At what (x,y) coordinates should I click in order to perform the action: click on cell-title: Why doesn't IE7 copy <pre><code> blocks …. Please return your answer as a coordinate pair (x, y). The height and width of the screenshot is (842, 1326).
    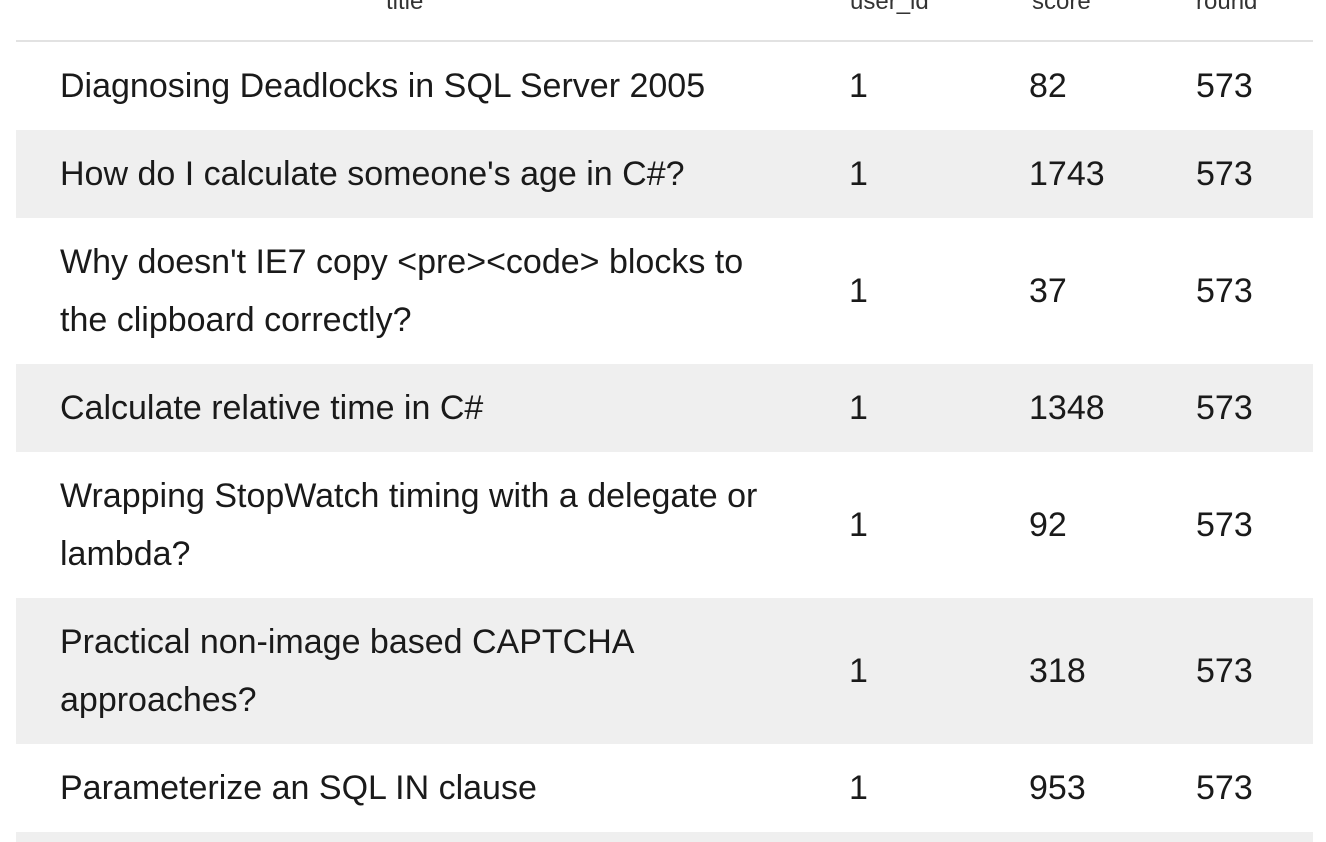
    Looking at the image, I should click on (402, 291).